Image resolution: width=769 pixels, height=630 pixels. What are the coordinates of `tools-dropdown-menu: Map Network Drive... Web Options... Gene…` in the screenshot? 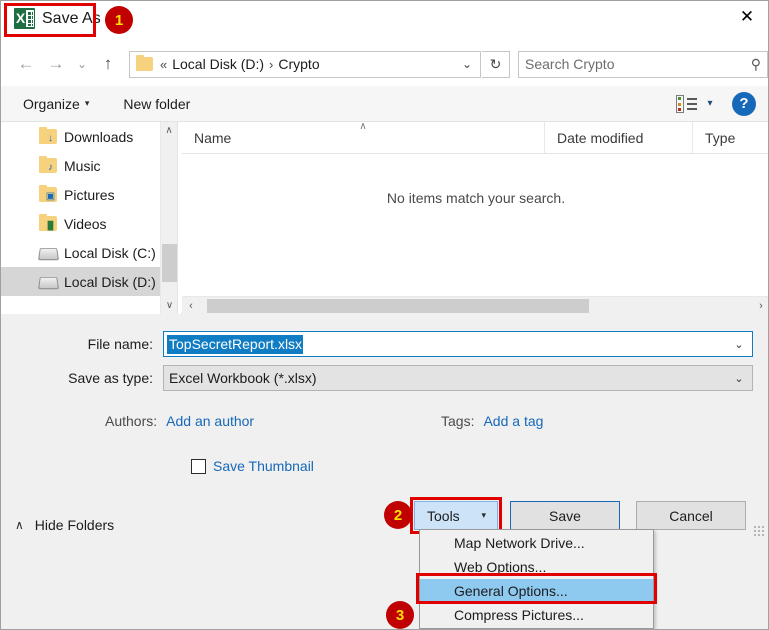 It's located at (536, 579).